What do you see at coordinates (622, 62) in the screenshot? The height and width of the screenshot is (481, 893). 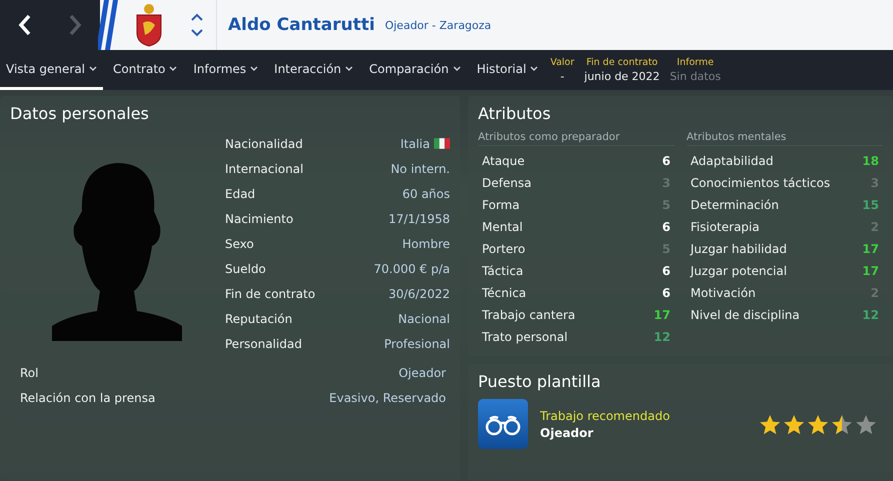 I see `summary-label: Fin de contrato` at bounding box center [622, 62].